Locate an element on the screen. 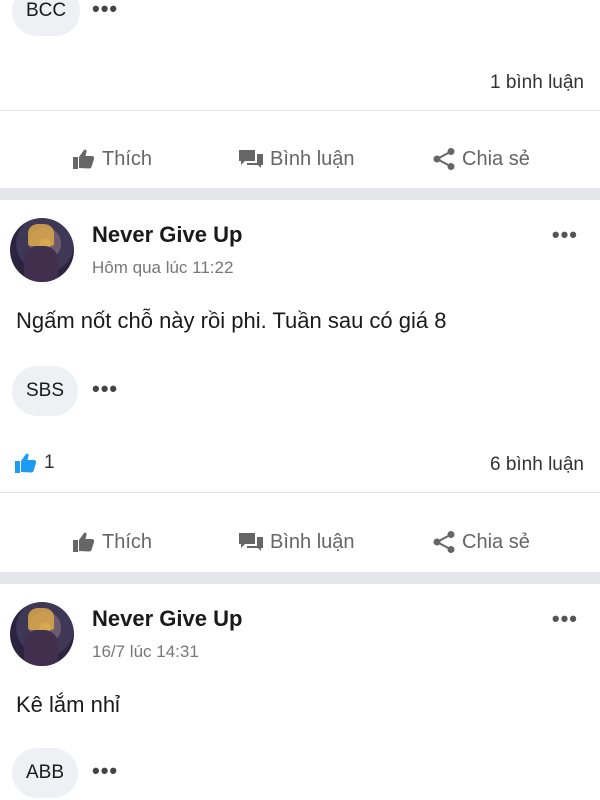 This screenshot has height=800, width=600. stock-tag-chip: ABB is located at coordinates (45, 773).